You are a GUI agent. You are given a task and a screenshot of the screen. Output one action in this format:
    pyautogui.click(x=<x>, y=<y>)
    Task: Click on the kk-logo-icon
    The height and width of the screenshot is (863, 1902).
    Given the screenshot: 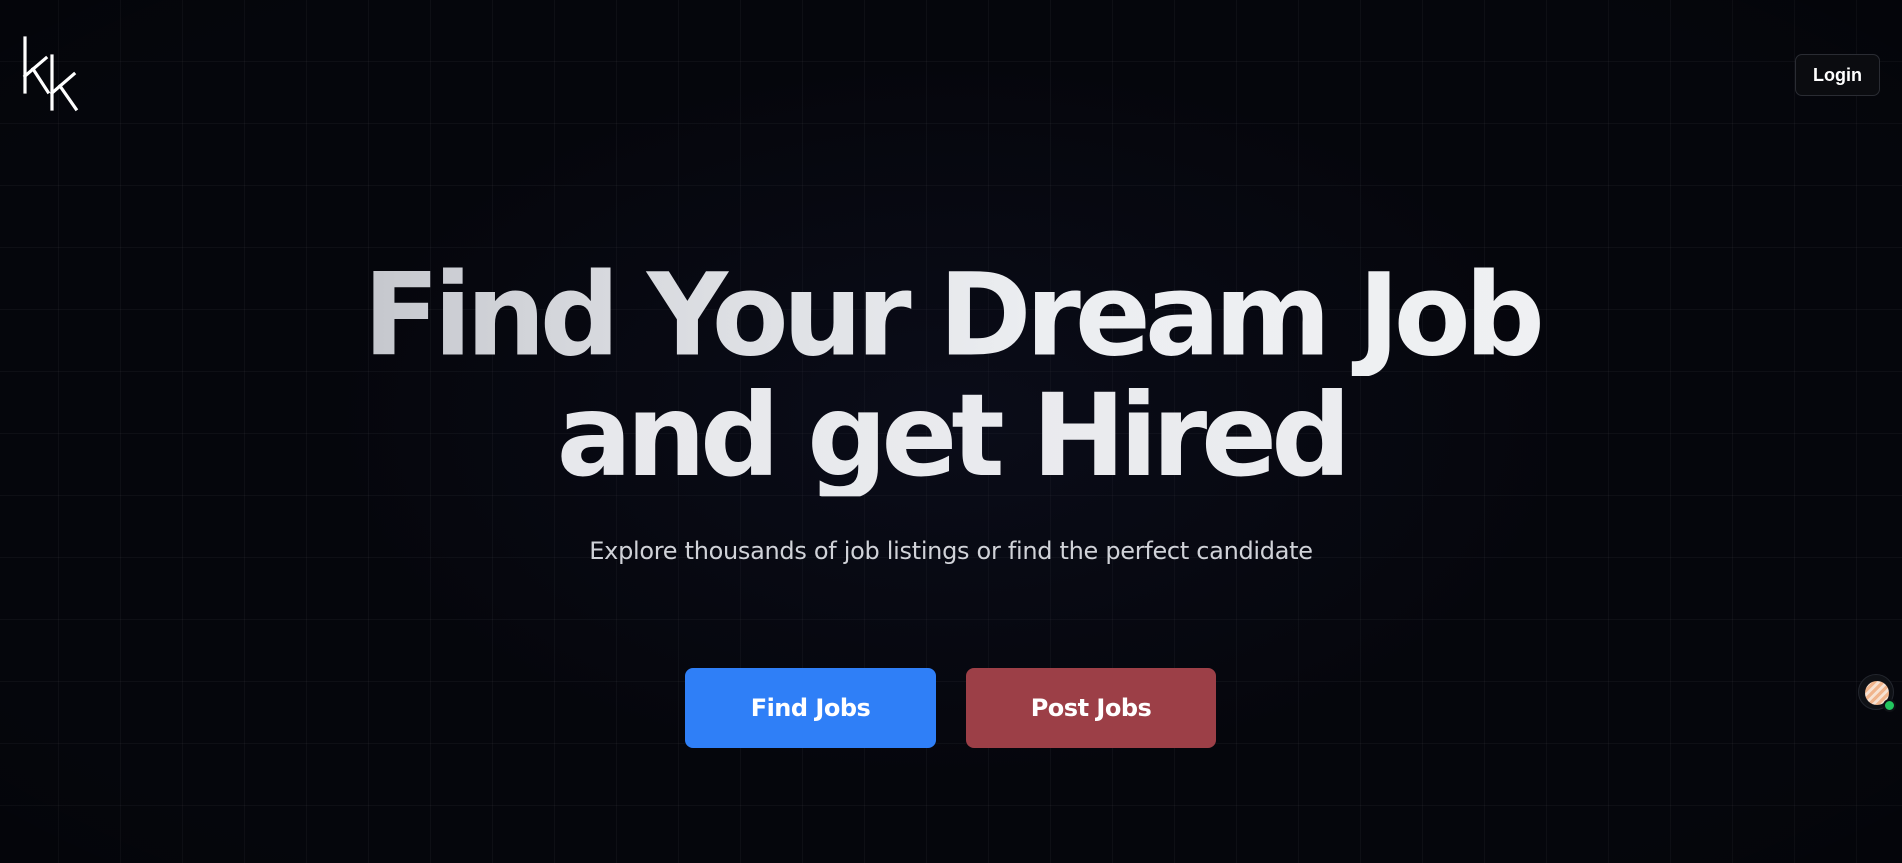 What is the action you would take?
    pyautogui.click(x=59, y=74)
    